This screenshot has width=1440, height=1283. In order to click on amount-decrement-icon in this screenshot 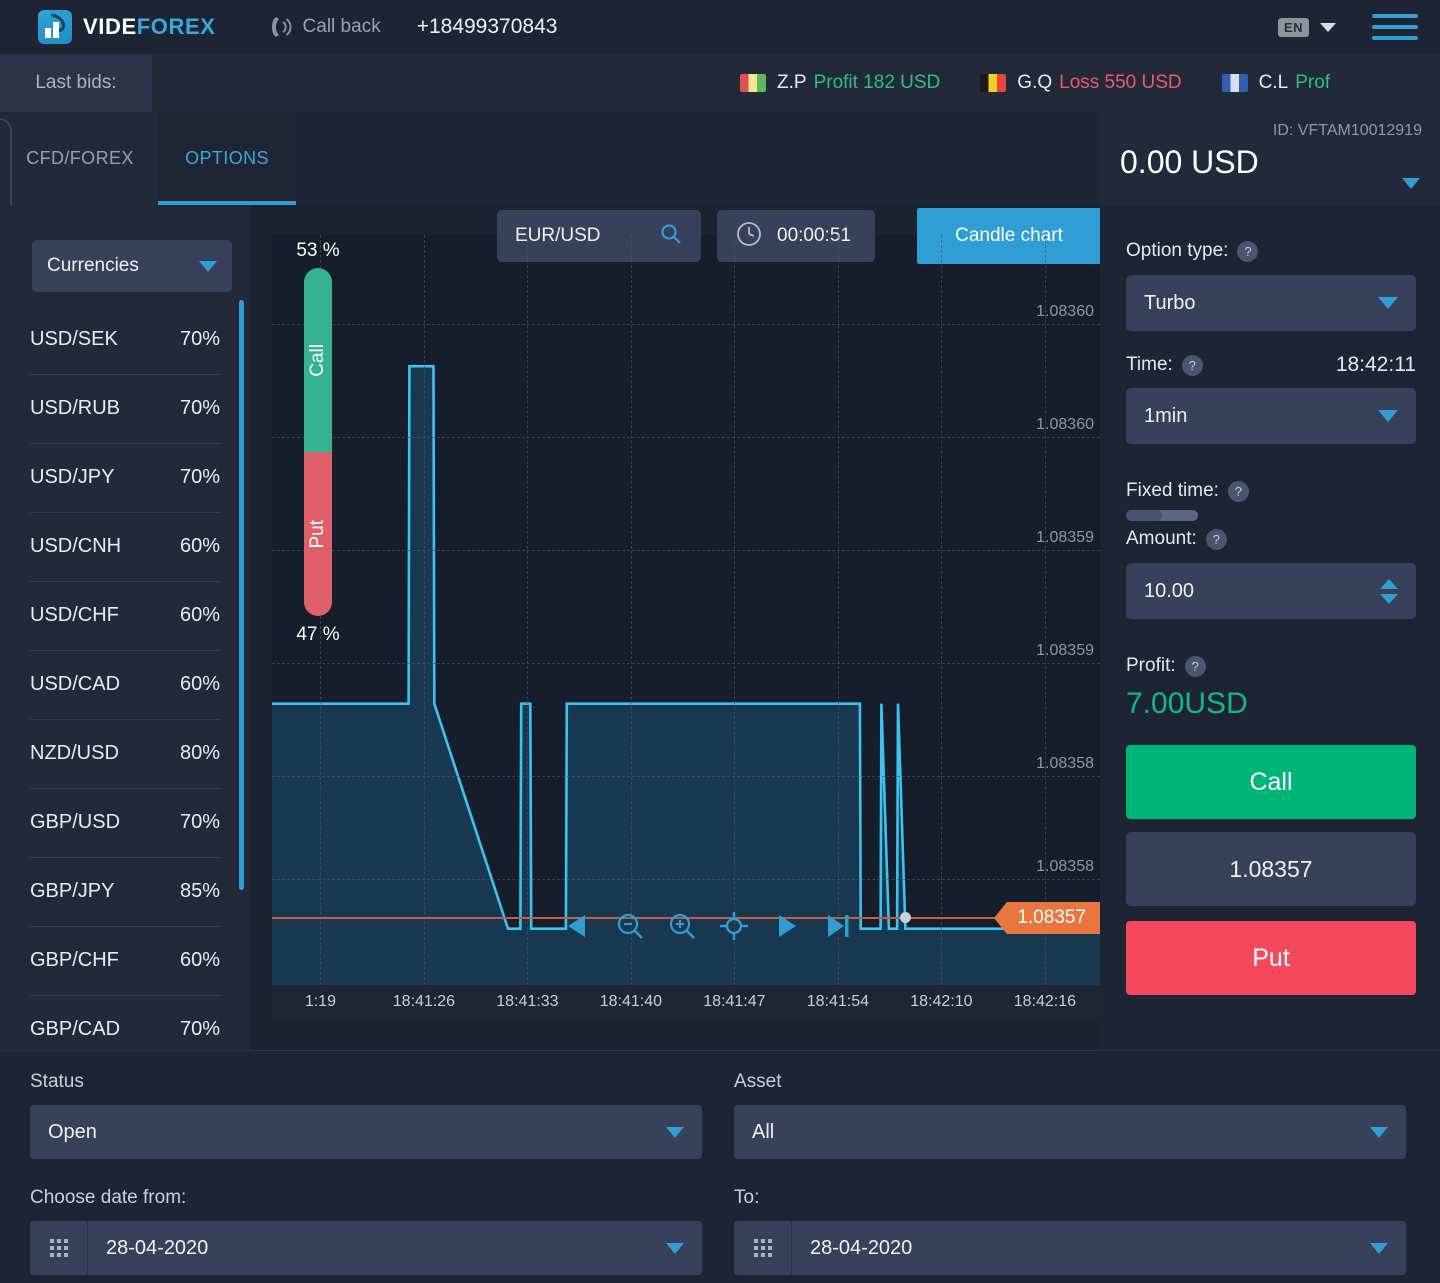, I will do `click(1389, 598)`.